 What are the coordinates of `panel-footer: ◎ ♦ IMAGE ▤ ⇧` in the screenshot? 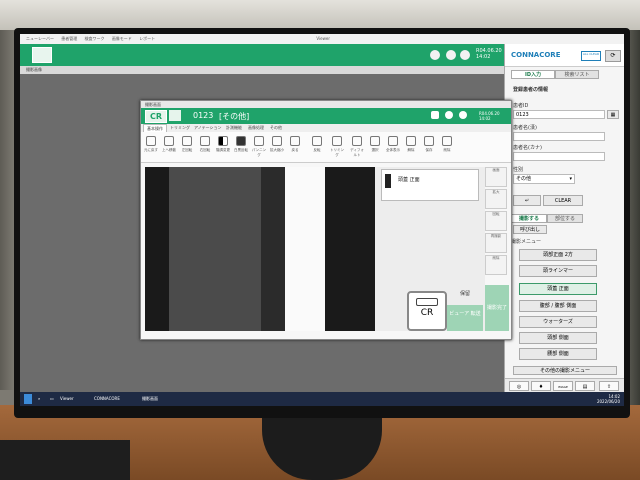 It's located at (564, 385).